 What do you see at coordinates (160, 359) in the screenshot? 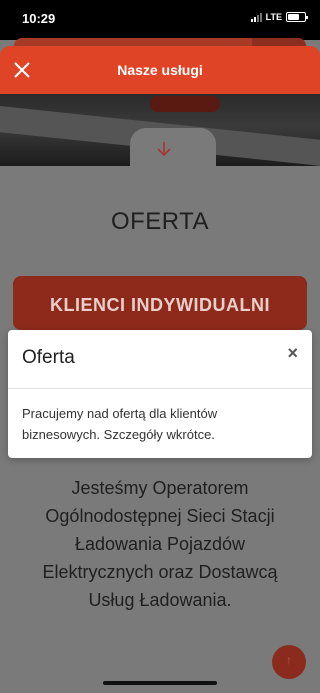
I see `modal-header: Oferta ×` at bounding box center [160, 359].